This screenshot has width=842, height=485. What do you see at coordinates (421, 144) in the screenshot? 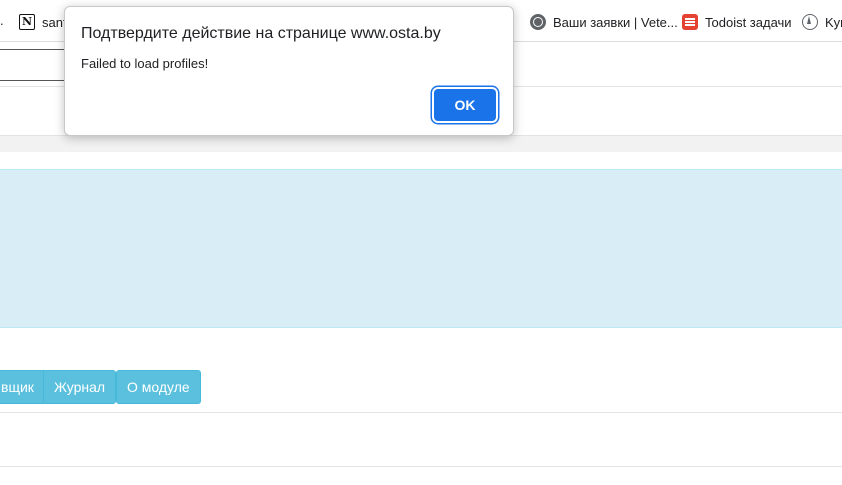
I see `page-band` at bounding box center [421, 144].